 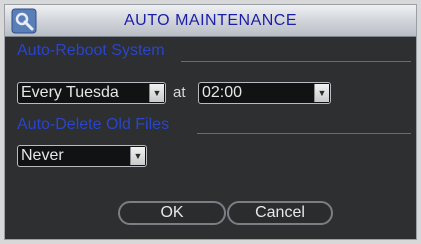 What do you see at coordinates (296, 61) in the screenshot?
I see `auto-reboot-divider` at bounding box center [296, 61].